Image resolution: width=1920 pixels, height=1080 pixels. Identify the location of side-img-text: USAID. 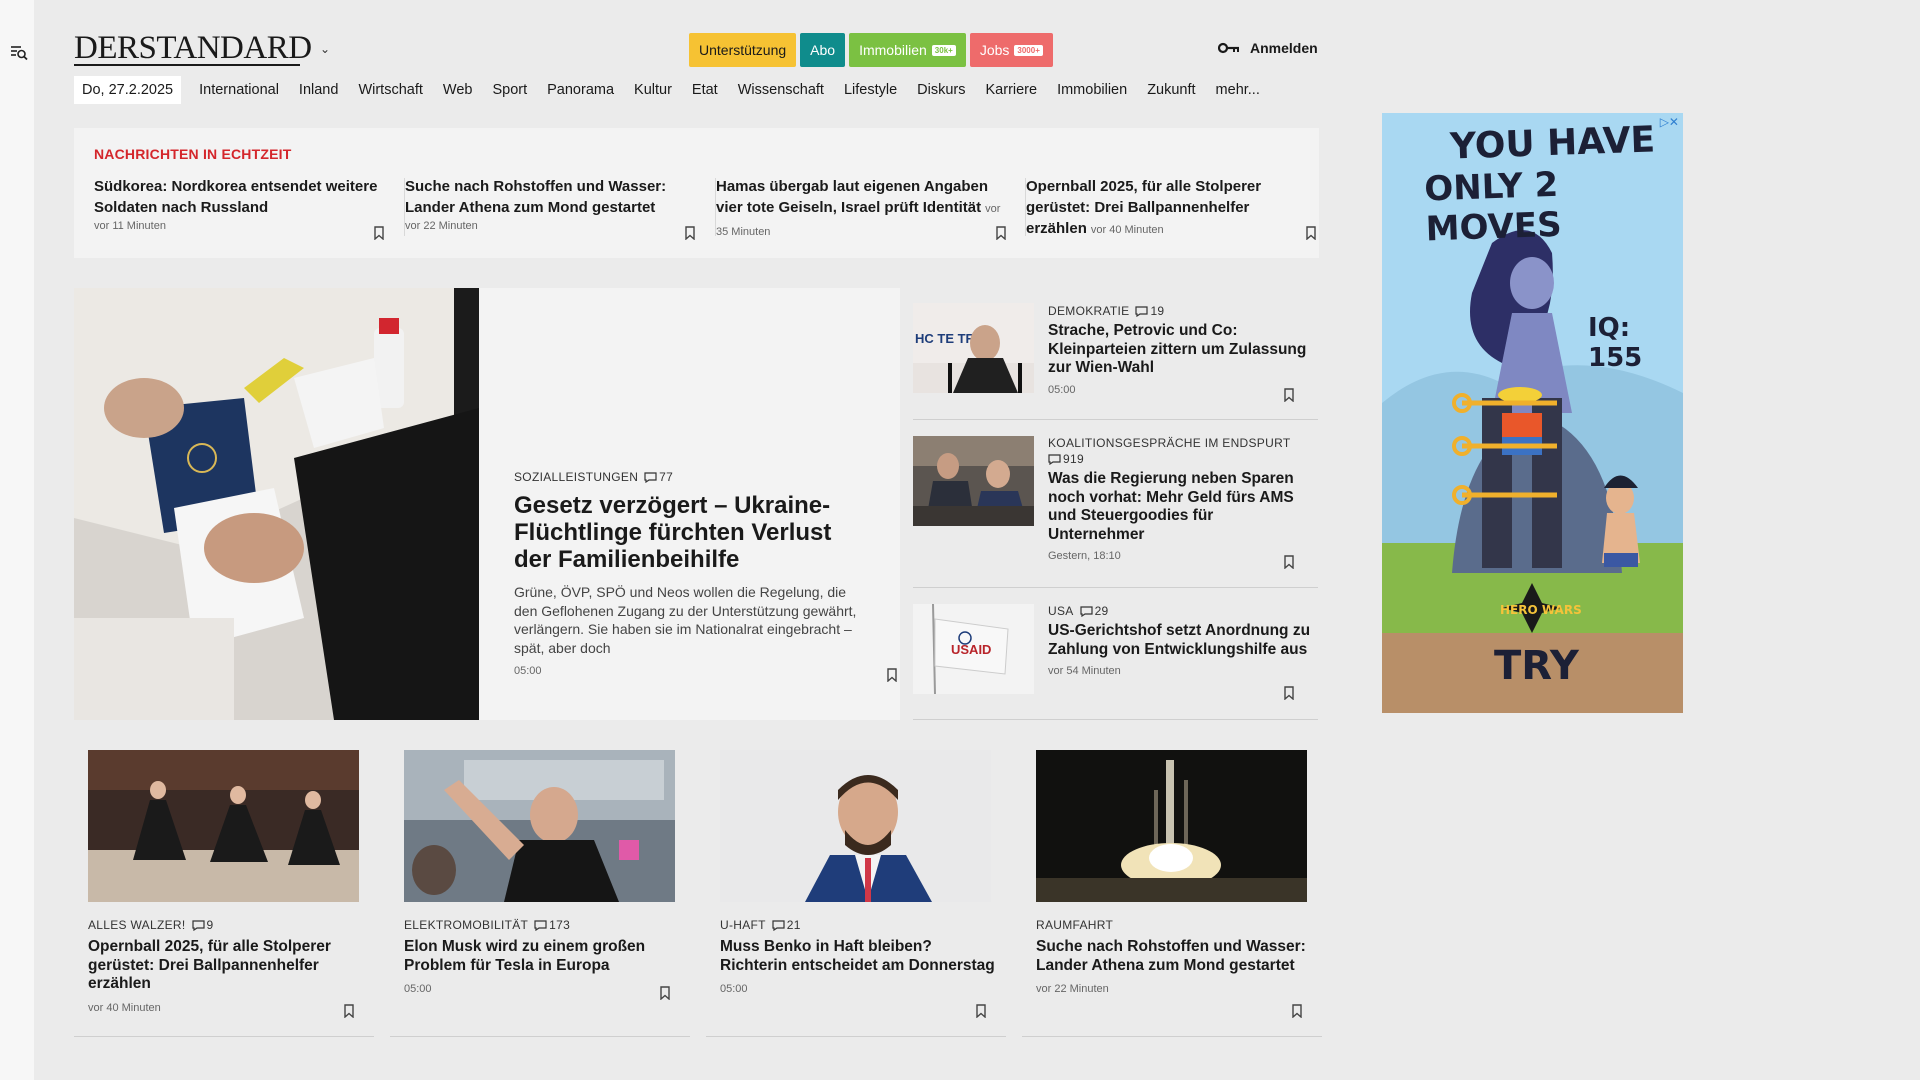
(971, 649).